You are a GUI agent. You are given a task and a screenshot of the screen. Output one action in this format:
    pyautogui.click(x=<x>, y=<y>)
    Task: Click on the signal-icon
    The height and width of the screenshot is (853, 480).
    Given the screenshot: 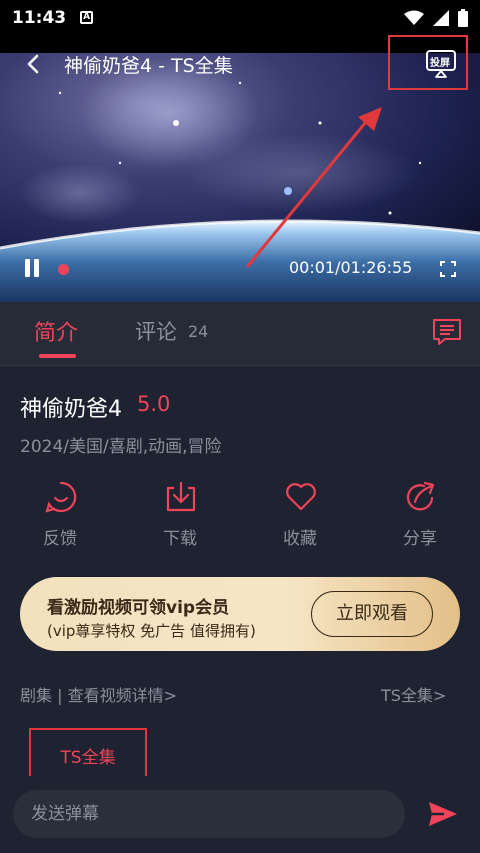 What is the action you would take?
    pyautogui.click(x=441, y=17)
    